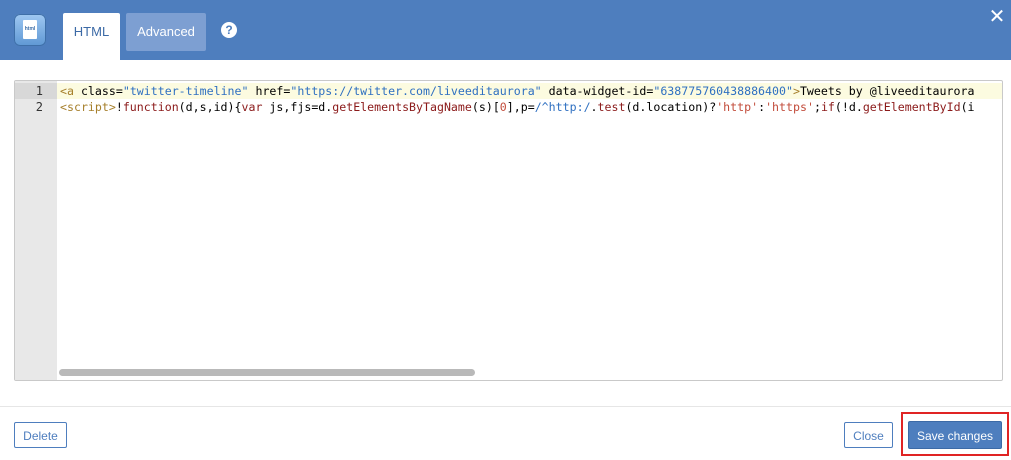 This screenshot has height=460, width=1011. What do you see at coordinates (562, 107) in the screenshot?
I see `code-token: /^http:/` at bounding box center [562, 107].